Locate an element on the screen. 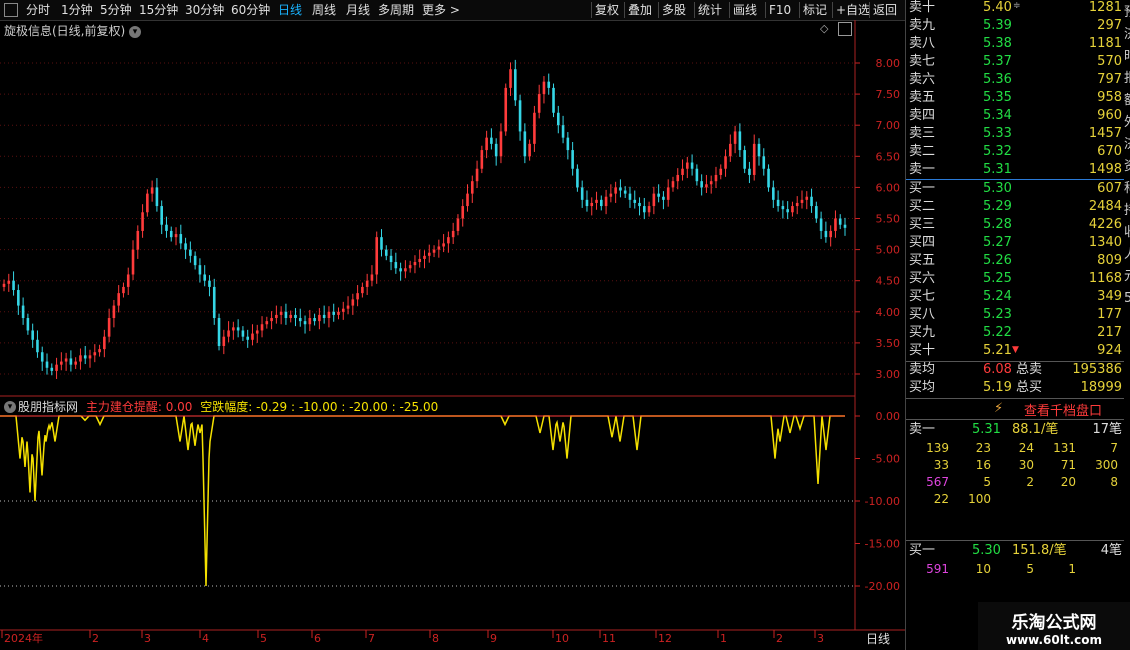 Image resolution: width=1130 pixels, height=650 pixels. toolbar-7: 周线 is located at coordinates (324, 10).